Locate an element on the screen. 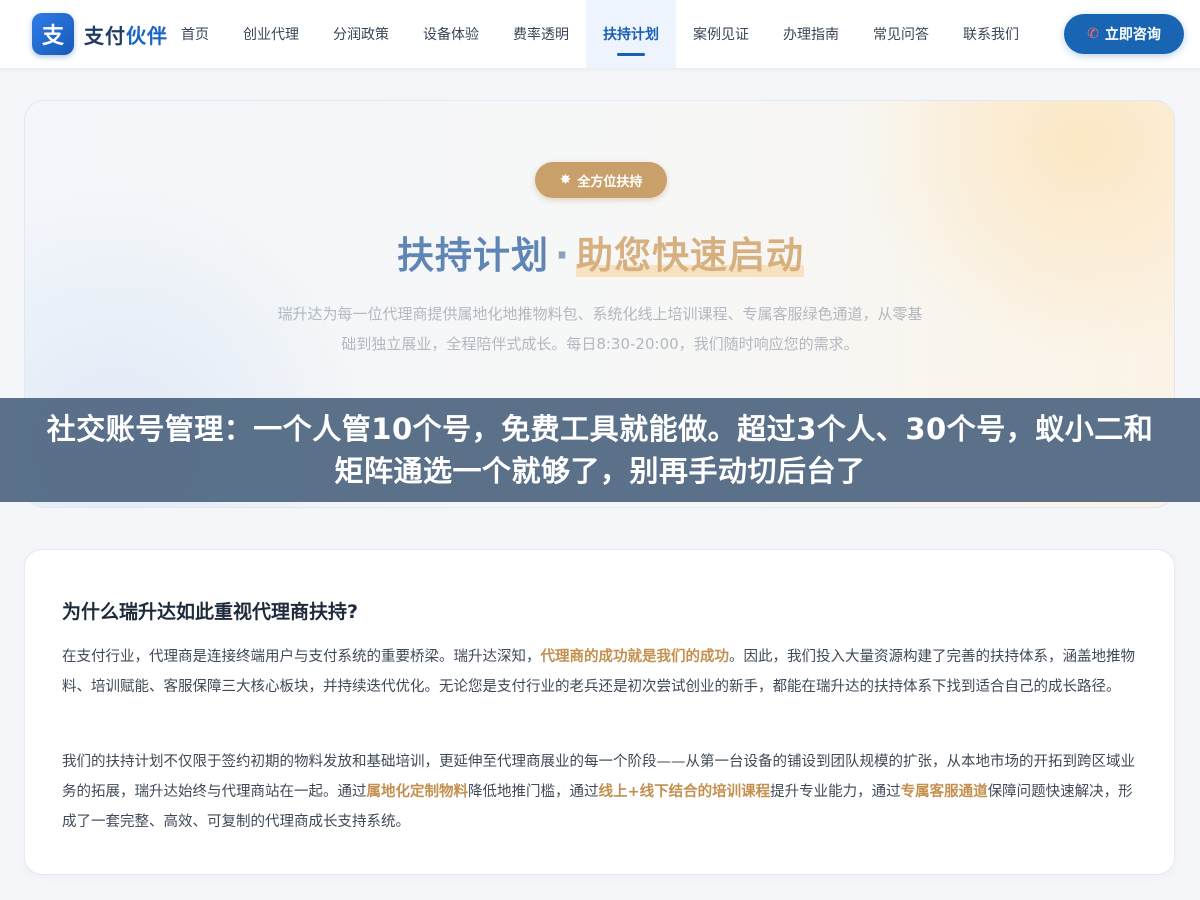 This screenshot has width=1200, height=900. consult-now-label: 立即咨询 is located at coordinates (1132, 35).